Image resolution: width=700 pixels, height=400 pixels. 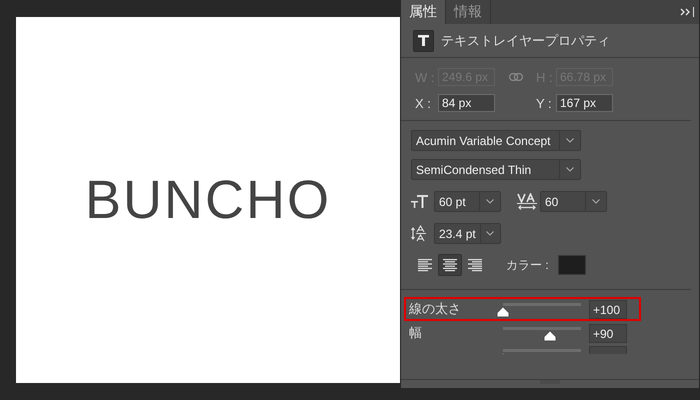 I want to click on value-field: 167 px, so click(x=584, y=103).